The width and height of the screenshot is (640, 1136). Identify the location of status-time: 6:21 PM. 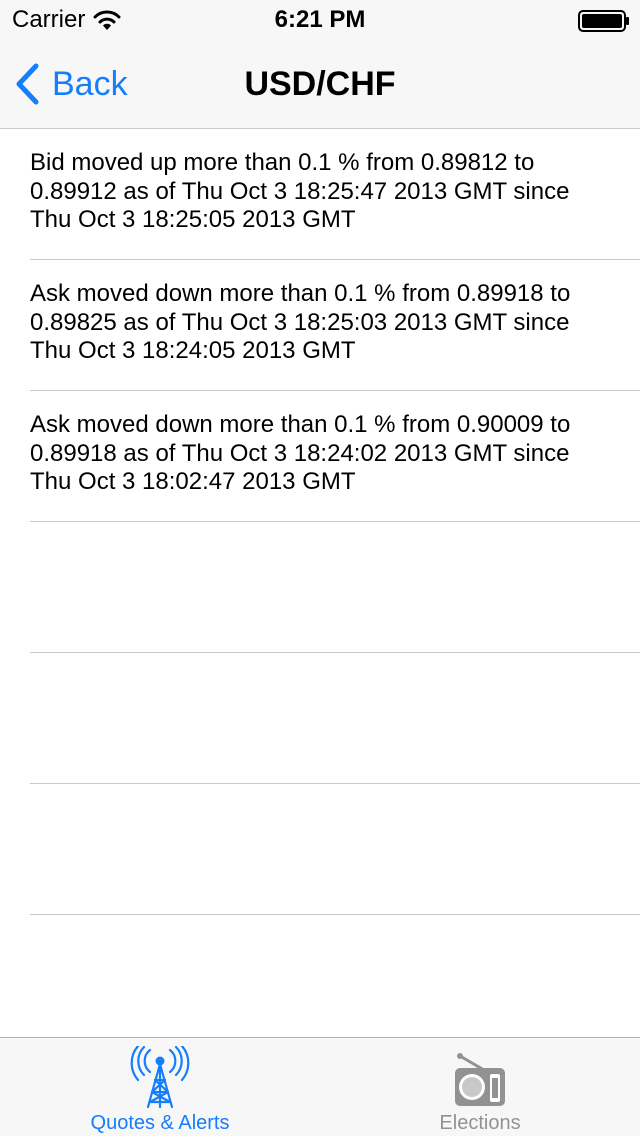
(320, 19).